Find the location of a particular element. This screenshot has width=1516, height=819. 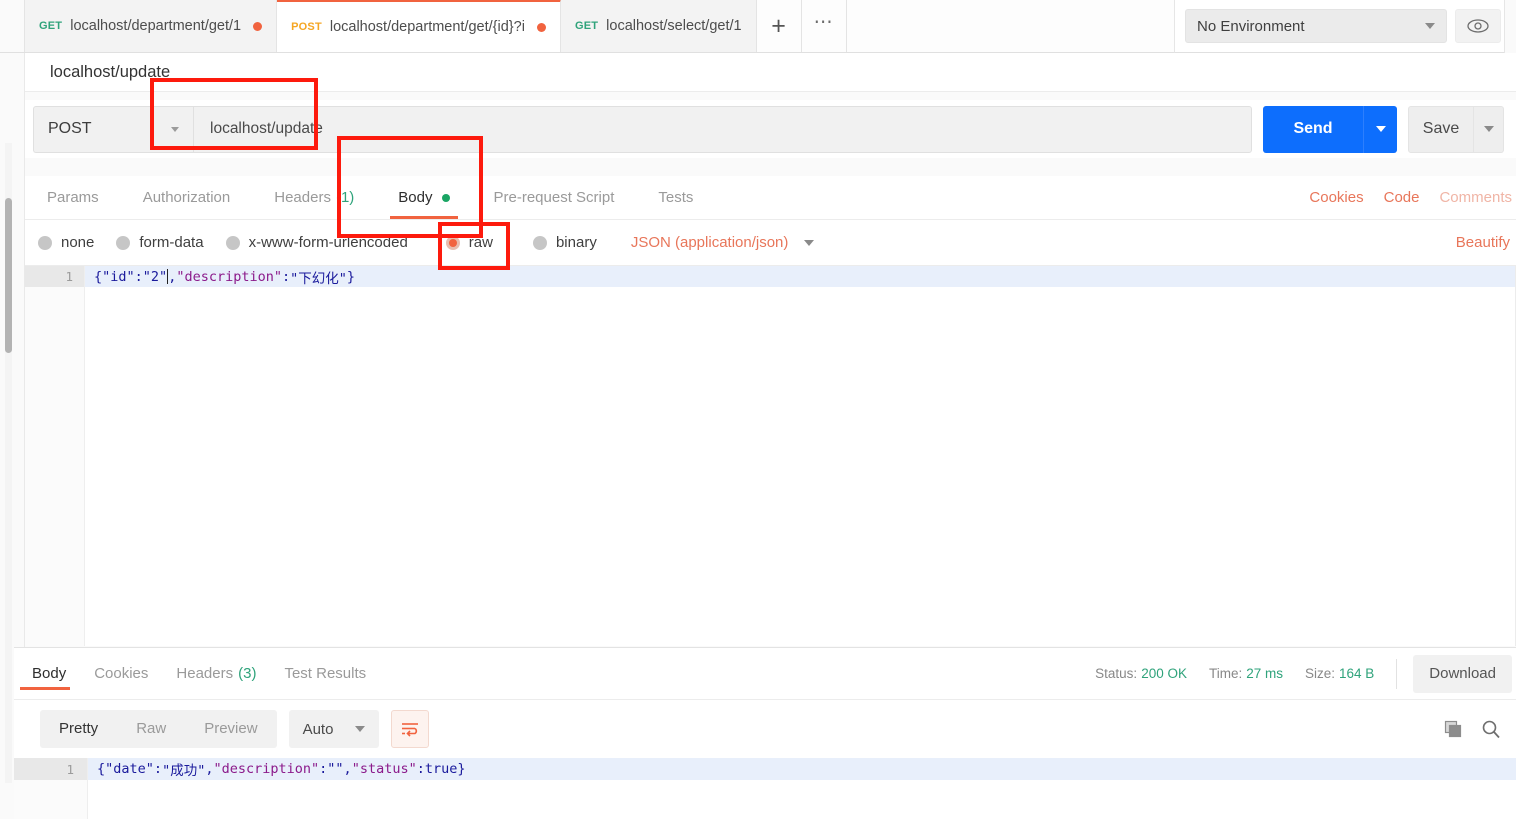

tab-label: Params is located at coordinates (73, 197).